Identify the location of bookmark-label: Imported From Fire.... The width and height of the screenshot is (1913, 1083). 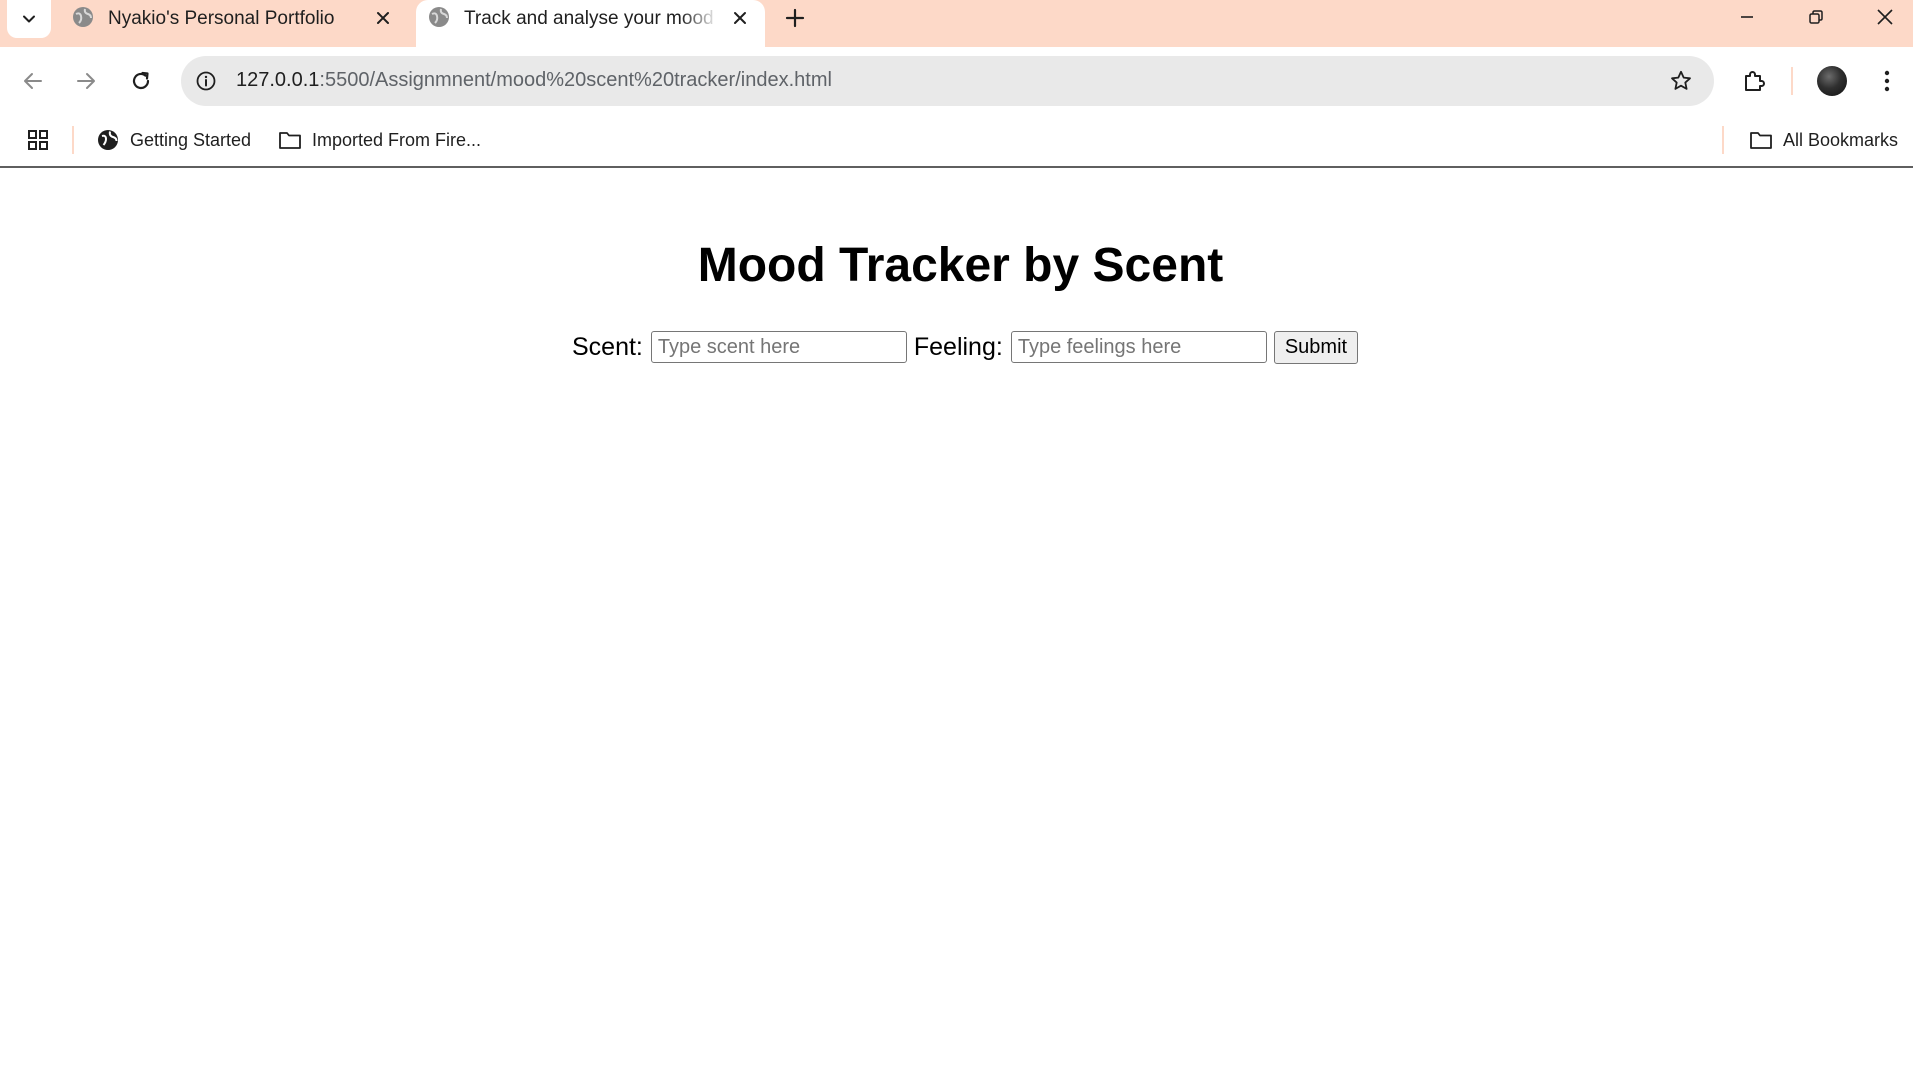
(397, 139).